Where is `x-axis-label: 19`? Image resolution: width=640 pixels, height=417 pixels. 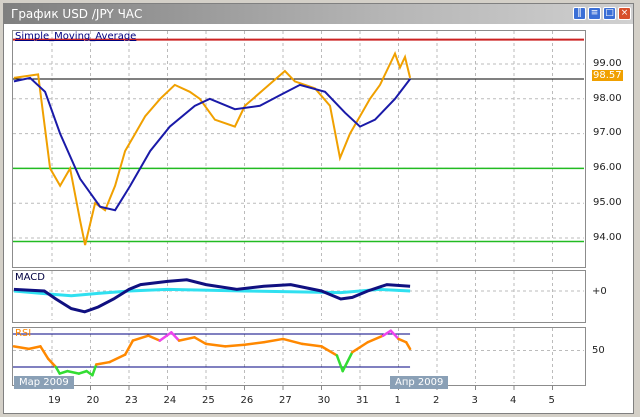 x-axis-label: 19 is located at coordinates (54, 400).